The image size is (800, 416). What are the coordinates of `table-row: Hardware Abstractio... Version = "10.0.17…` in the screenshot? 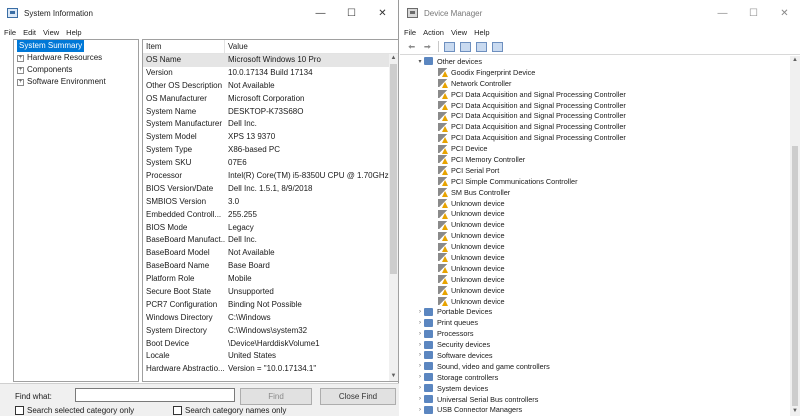 It's located at (266, 369).